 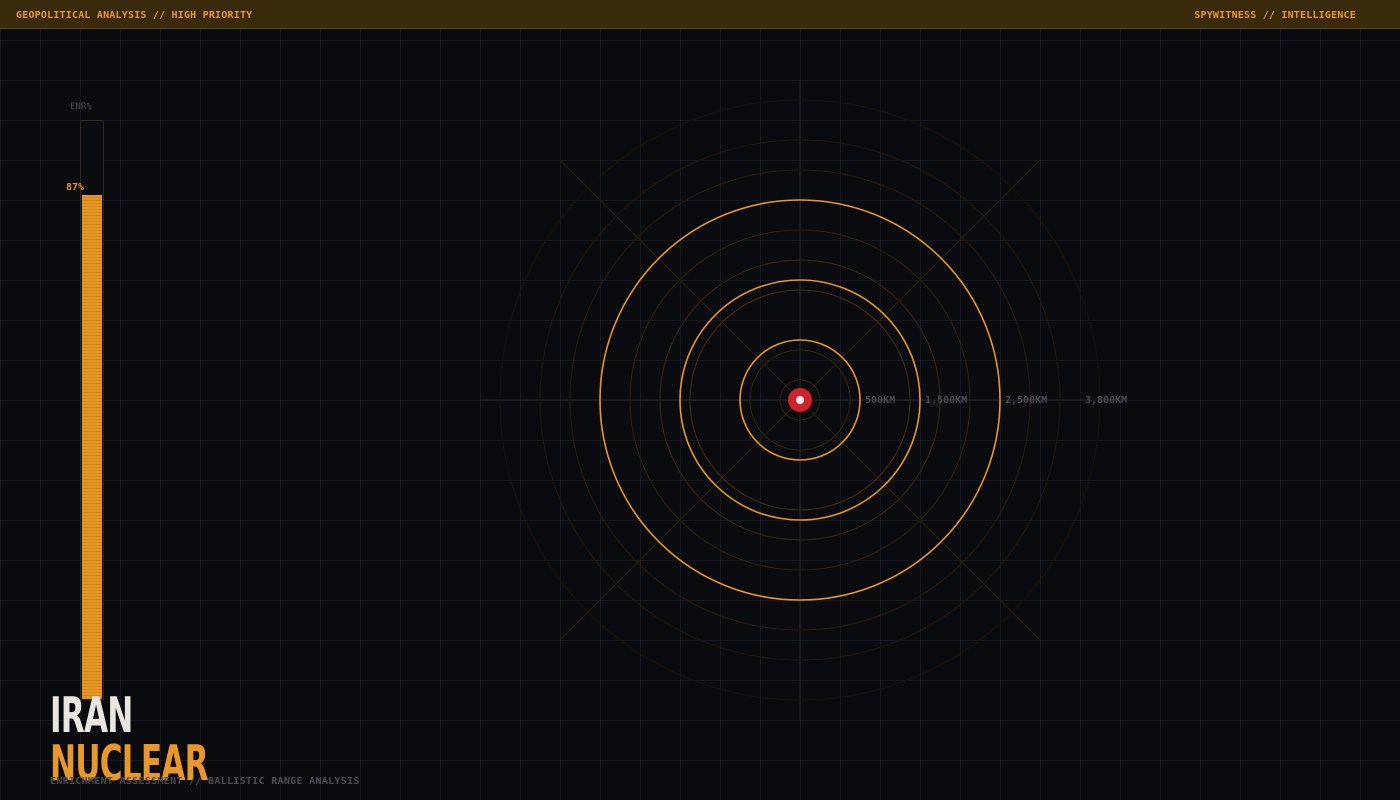 I want to click on range-label-2: 1,500KM, so click(x=946, y=400).